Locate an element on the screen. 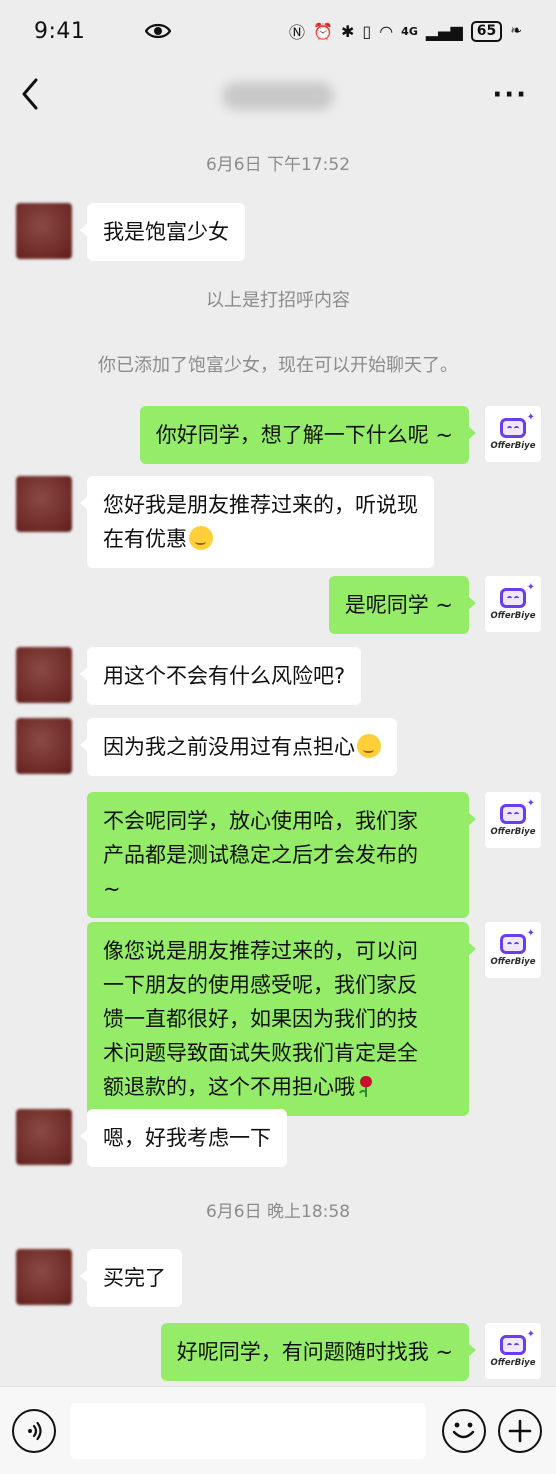 This screenshot has height=1474, width=556. plus-button is located at coordinates (520, 1431).